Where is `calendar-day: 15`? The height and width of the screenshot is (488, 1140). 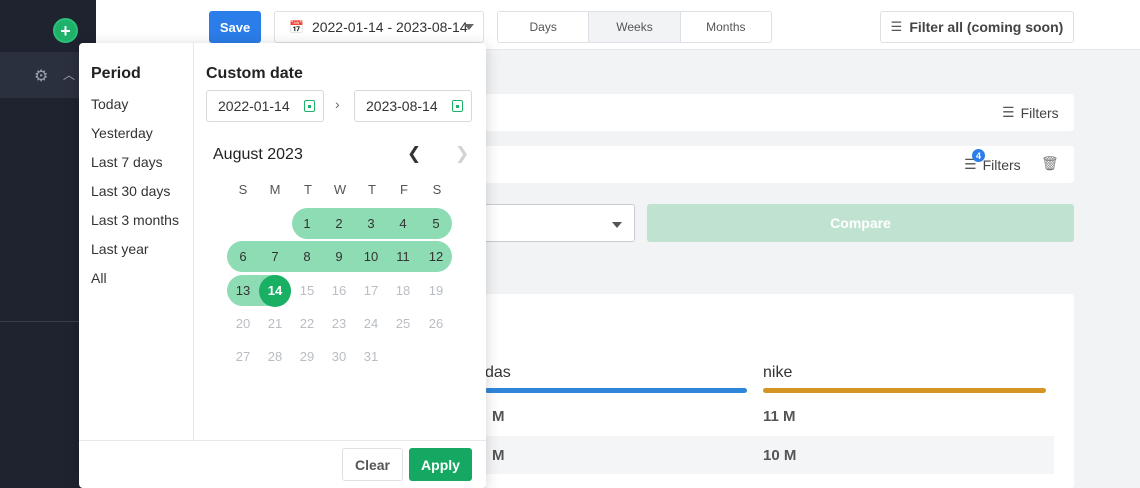
calendar-day: 15 is located at coordinates (307, 290).